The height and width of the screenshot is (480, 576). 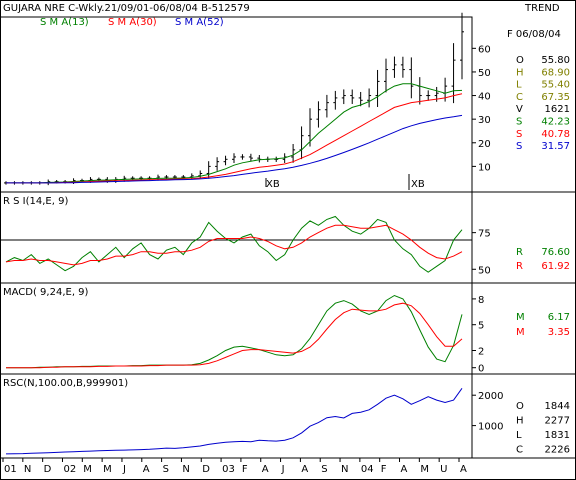 I want to click on rsi-y-tick-label: 50, so click(x=484, y=270).